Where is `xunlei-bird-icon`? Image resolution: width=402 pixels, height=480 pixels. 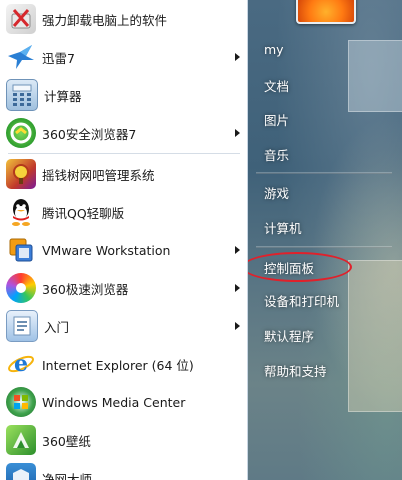 xunlei-bird-icon is located at coordinates (21, 57).